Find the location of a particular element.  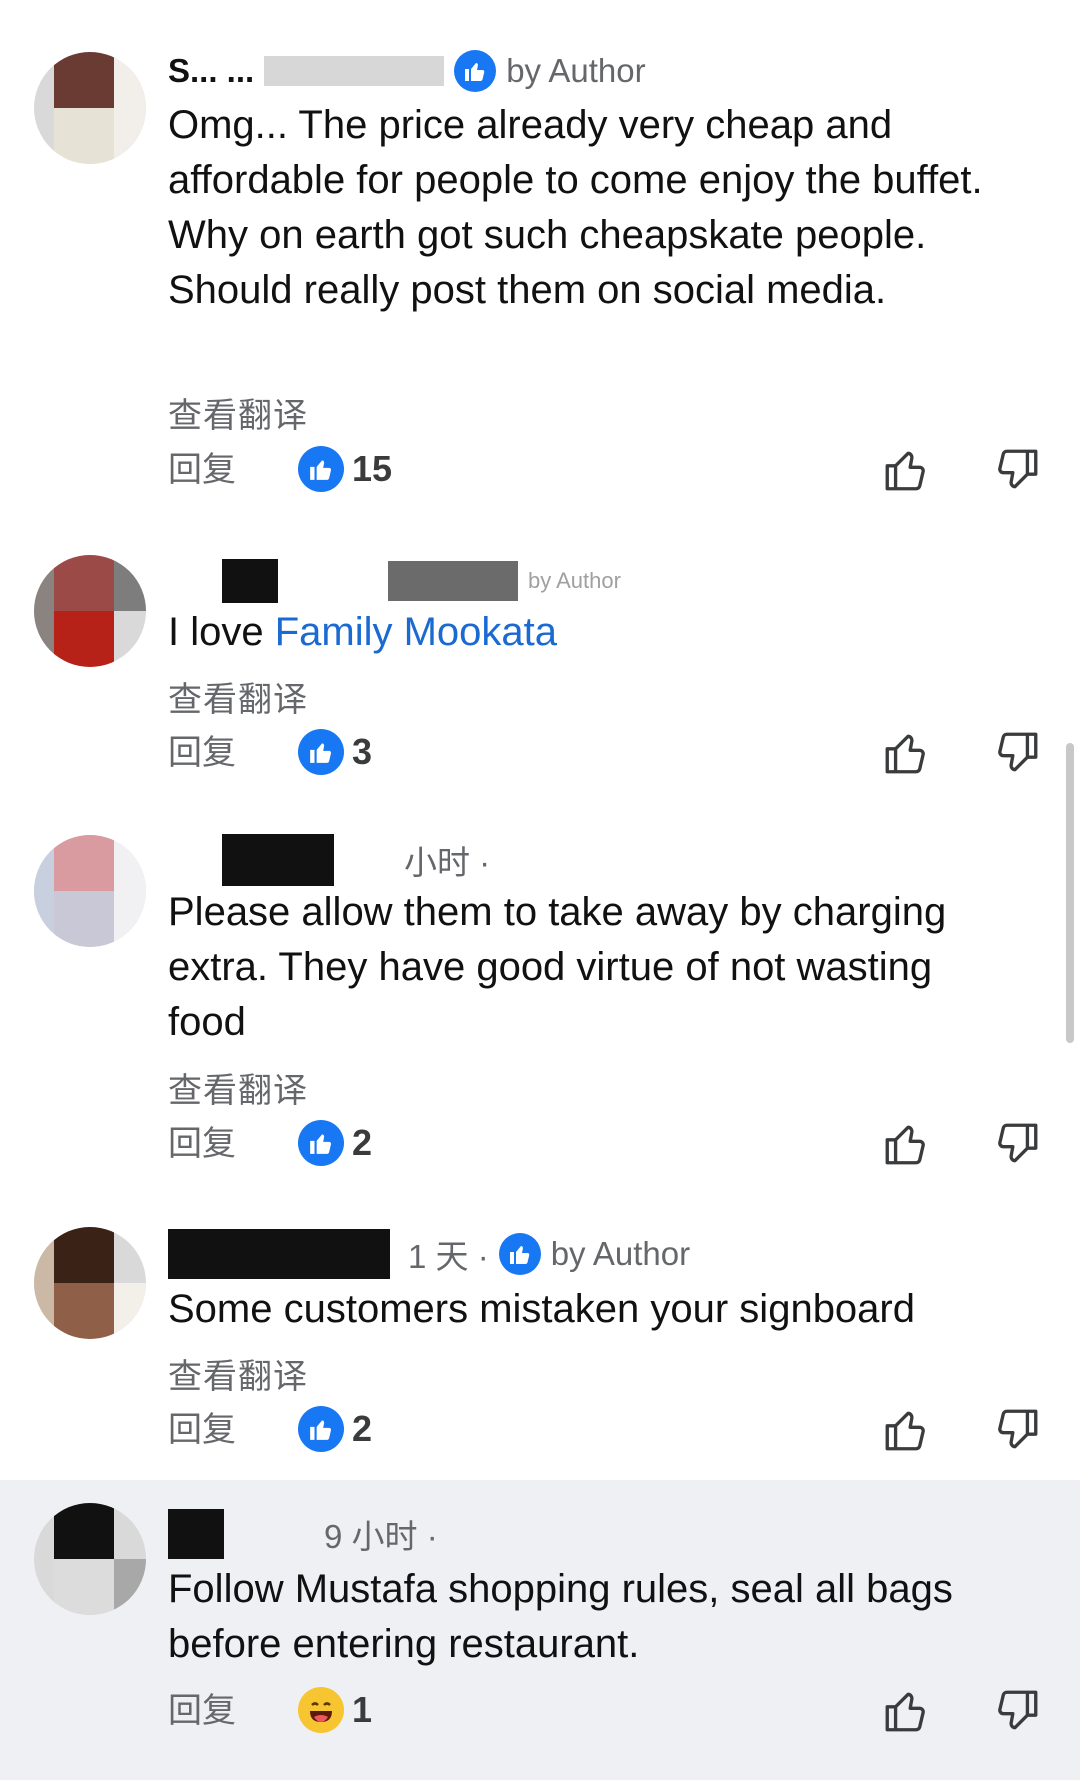

comment-text-prefix: I love is located at coordinates (221, 632).